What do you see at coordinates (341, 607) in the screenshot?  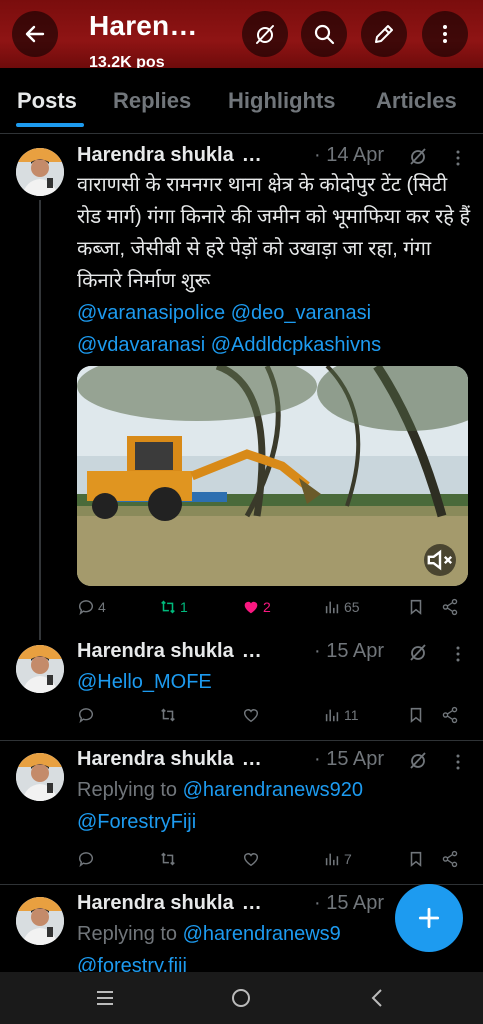 I see `views-button: 65` at bounding box center [341, 607].